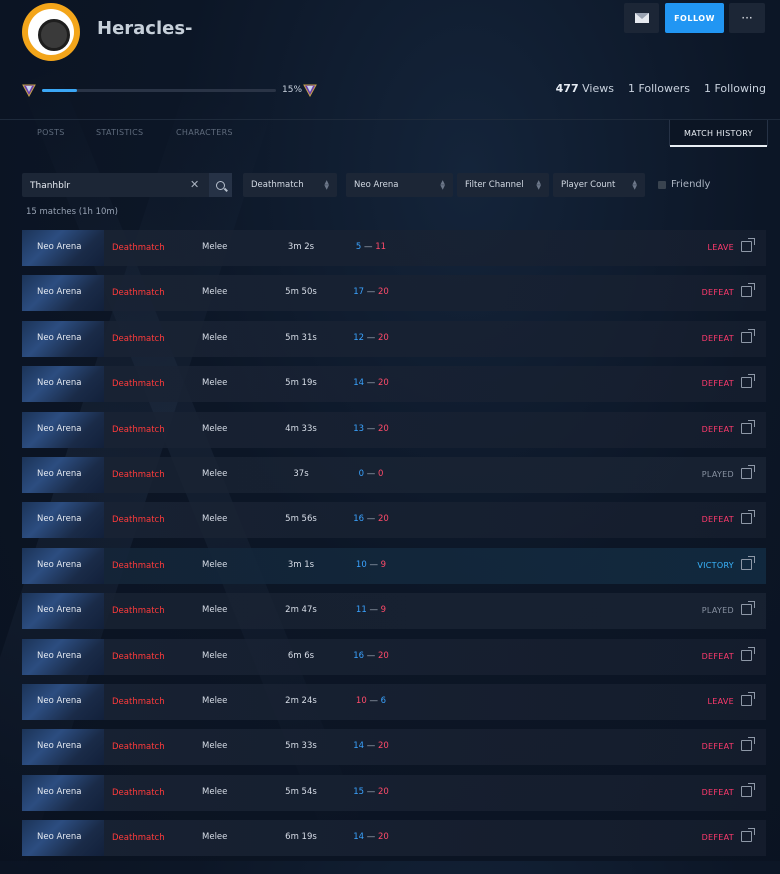 The height and width of the screenshot is (874, 780). I want to click on match-score: 16 — 20, so click(371, 656).